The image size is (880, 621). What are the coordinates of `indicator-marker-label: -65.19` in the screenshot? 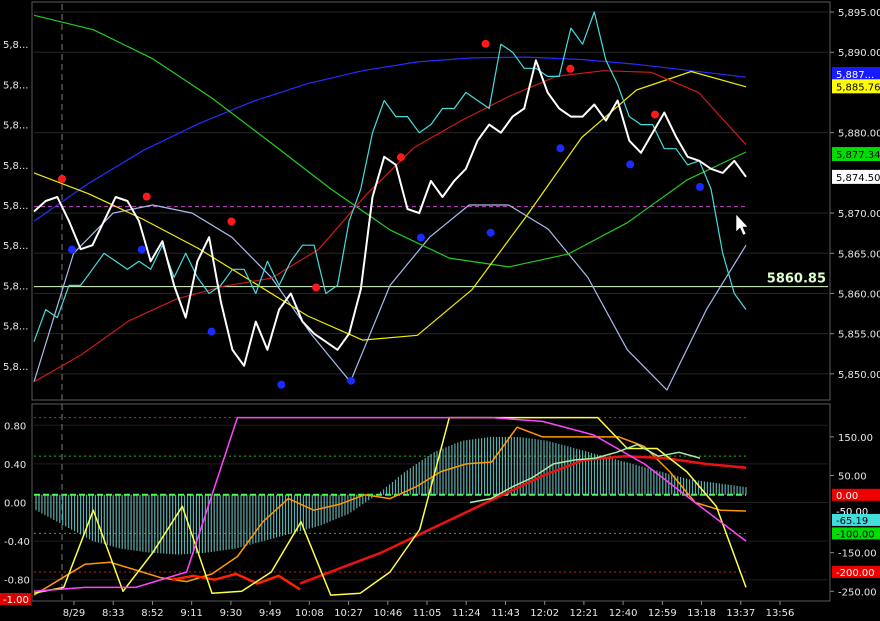 It's located at (852, 521).